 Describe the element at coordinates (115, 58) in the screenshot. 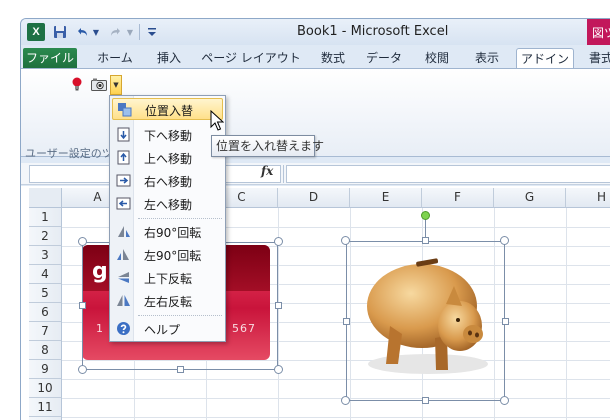

I see `tab-home: ホーム` at that location.